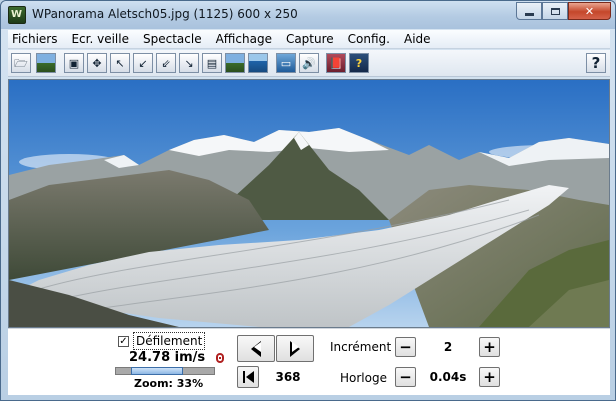 The width and height of the screenshot is (616, 401). Describe the element at coordinates (100, 39) in the screenshot. I see `menu-ecran-veille: Ecr. veille` at that location.